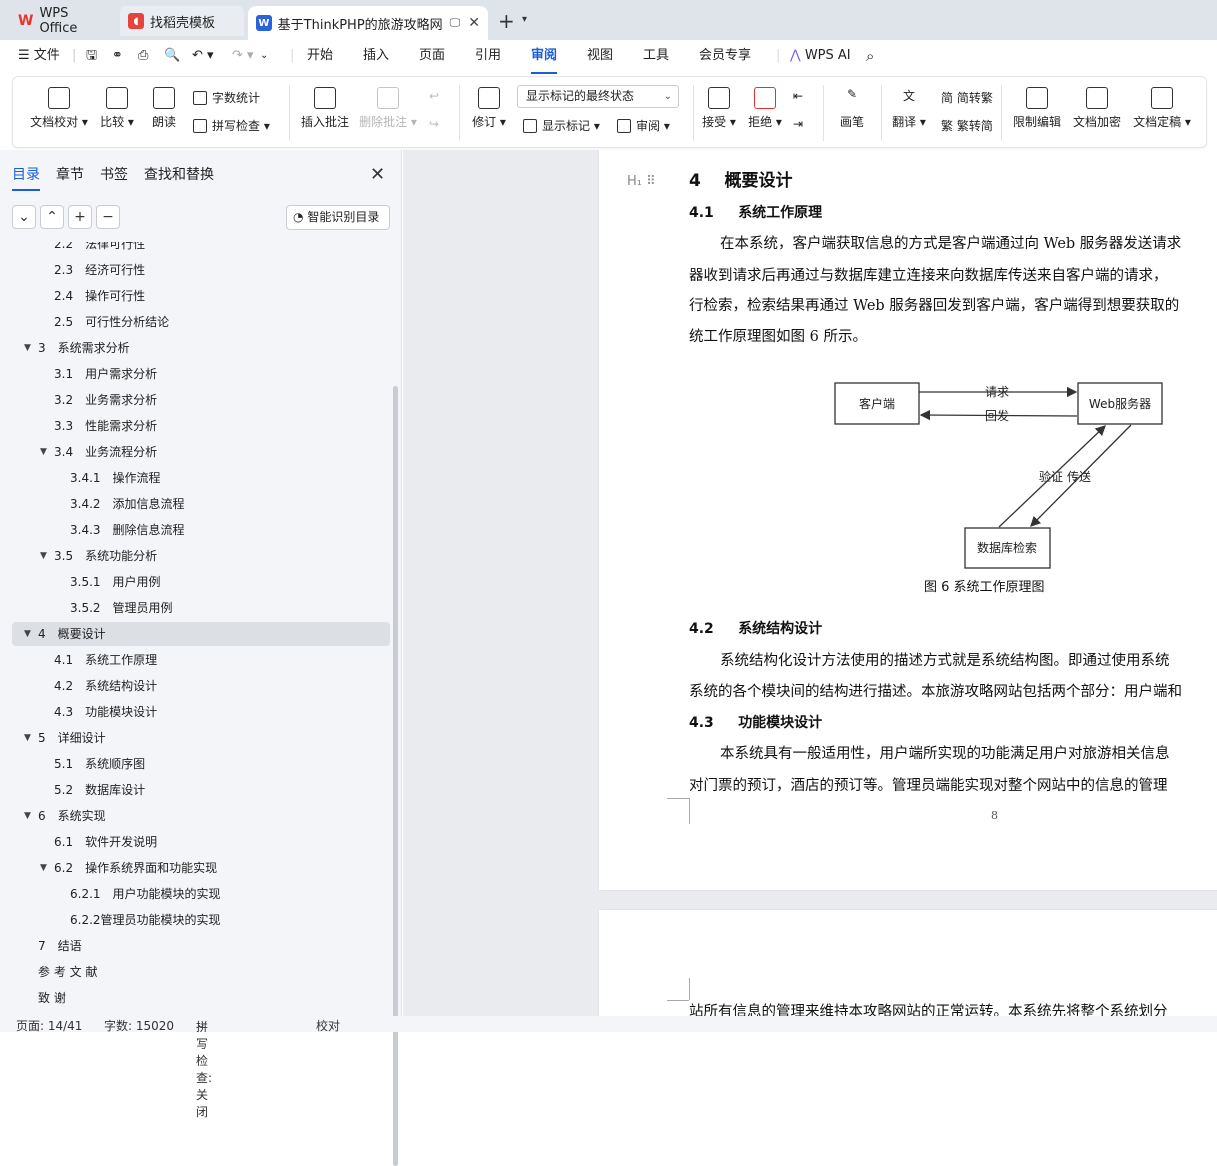 The width and height of the screenshot is (1217, 1166). Describe the element at coordinates (820, 57) in the screenshot. I see `wps-ai-button: ⋀ WPS AI` at that location.